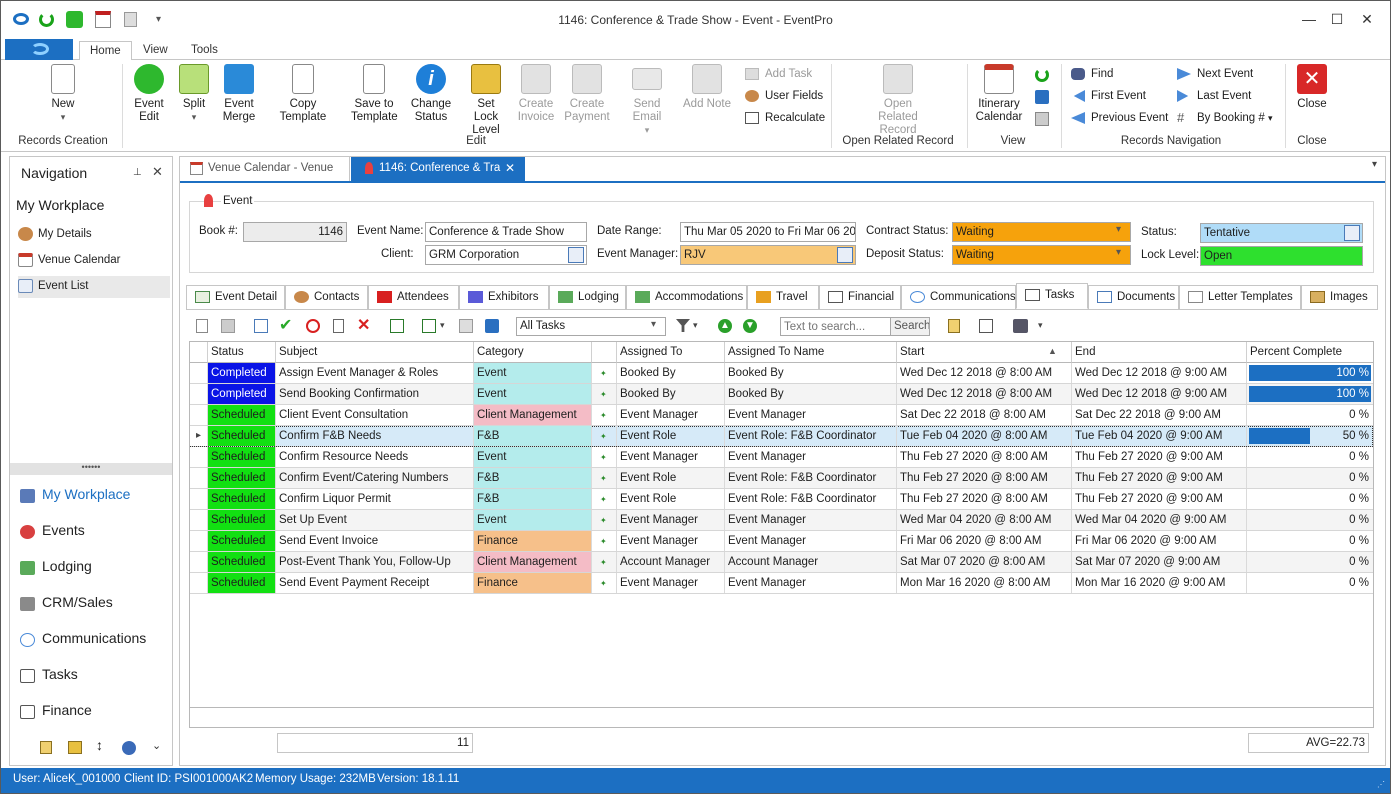 The width and height of the screenshot is (1391, 796). I want to click on nav-my-workplace: My Workplace, so click(75, 494).